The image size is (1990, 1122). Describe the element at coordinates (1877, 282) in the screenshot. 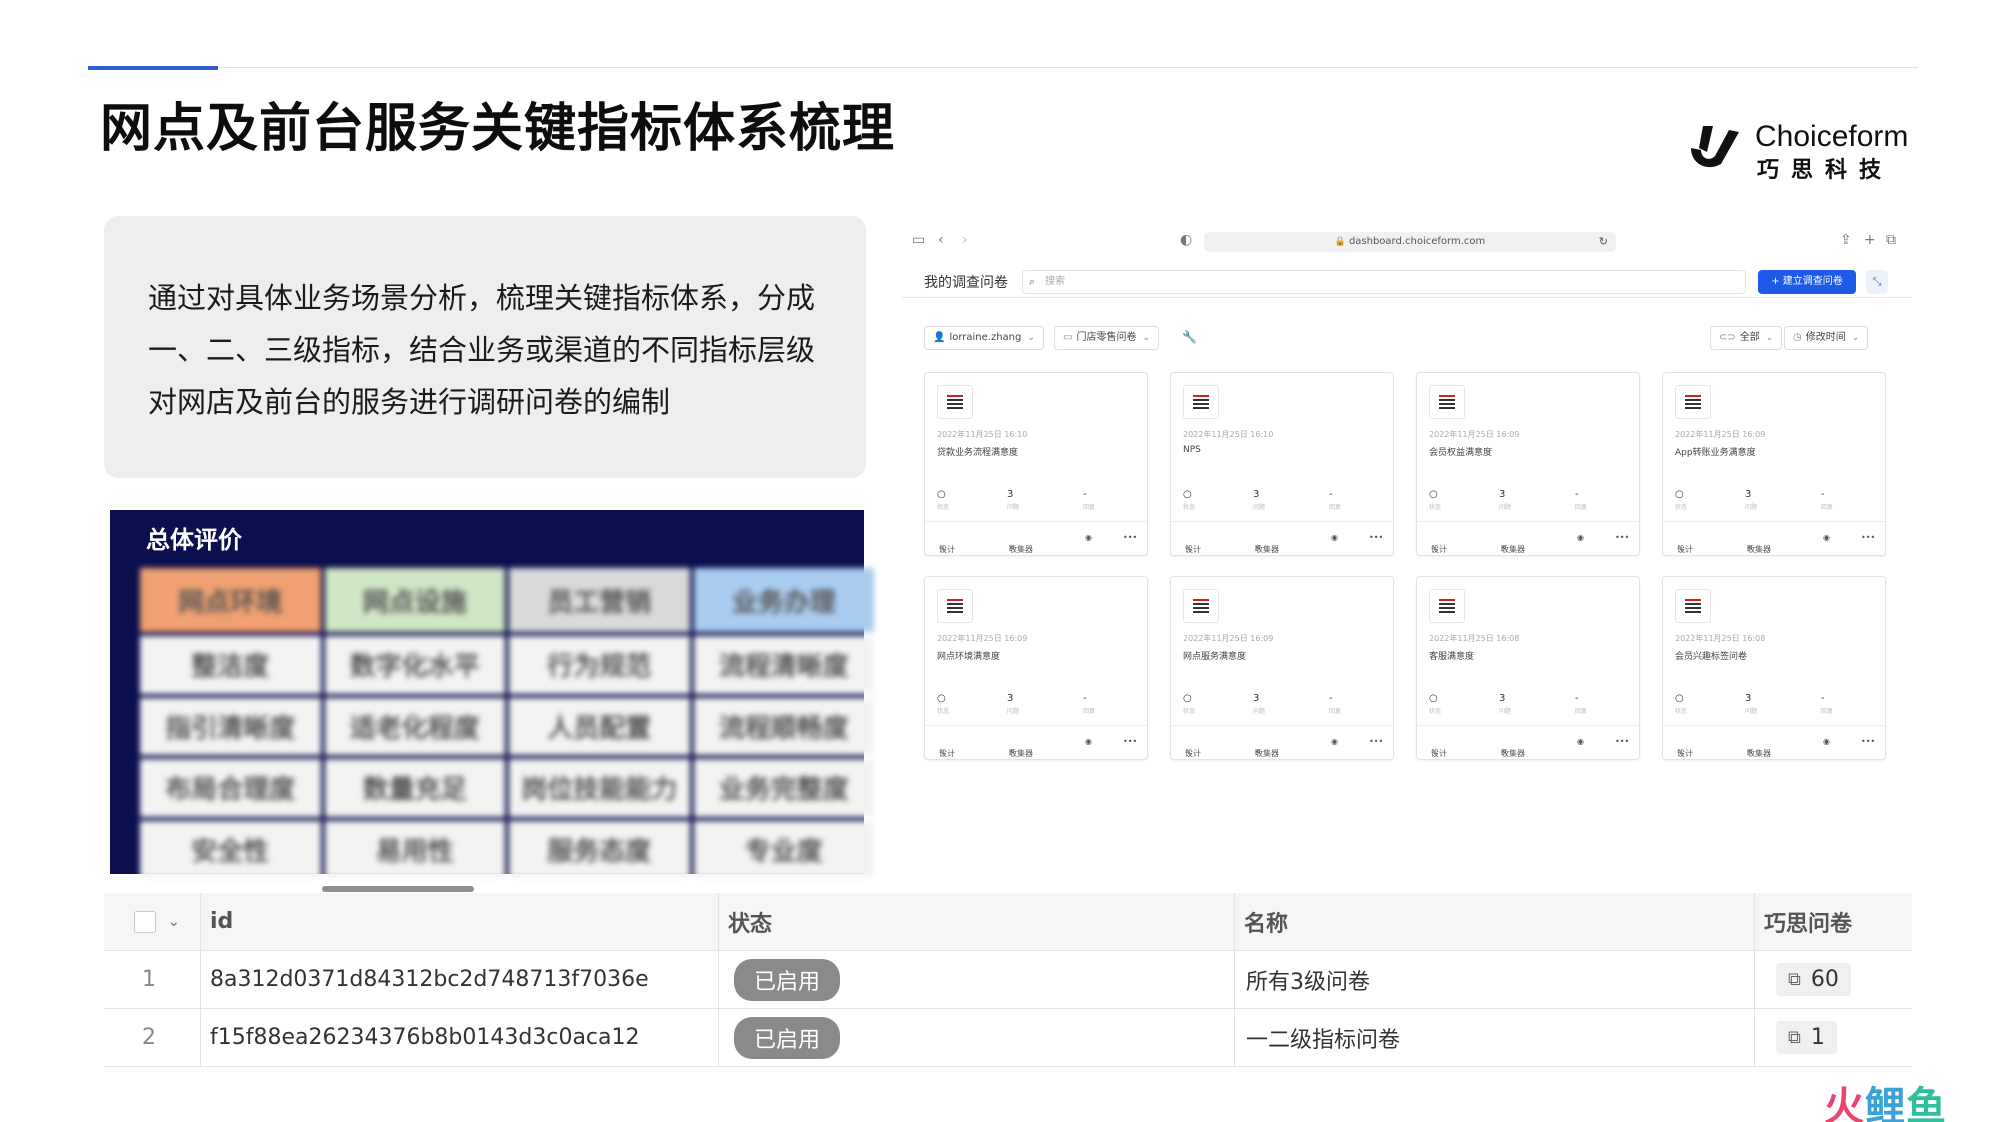

I see `collapse-icon: ⤡` at that location.